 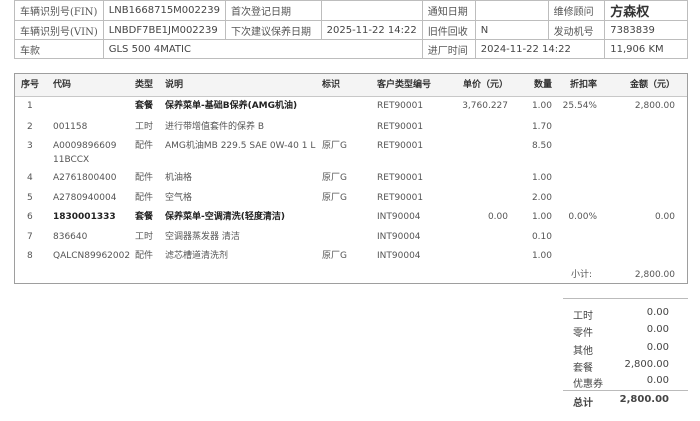 I want to click on col-header-type: 类型, so click(x=144, y=85).